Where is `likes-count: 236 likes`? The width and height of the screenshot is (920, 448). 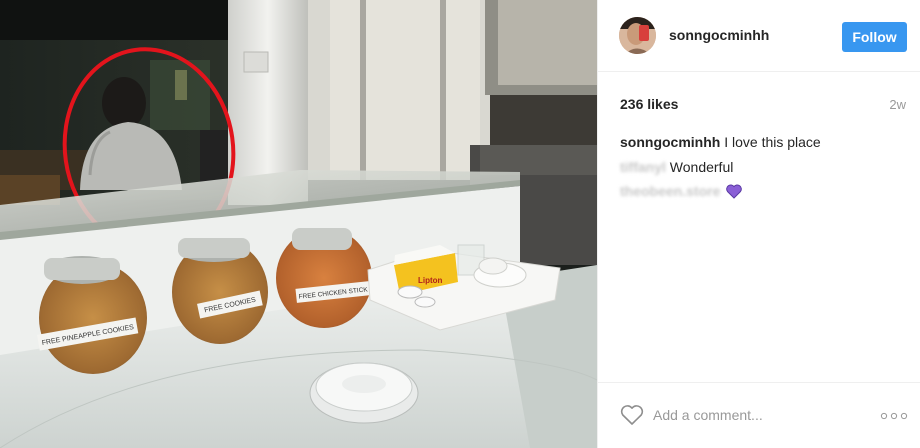 likes-count: 236 likes is located at coordinates (649, 104).